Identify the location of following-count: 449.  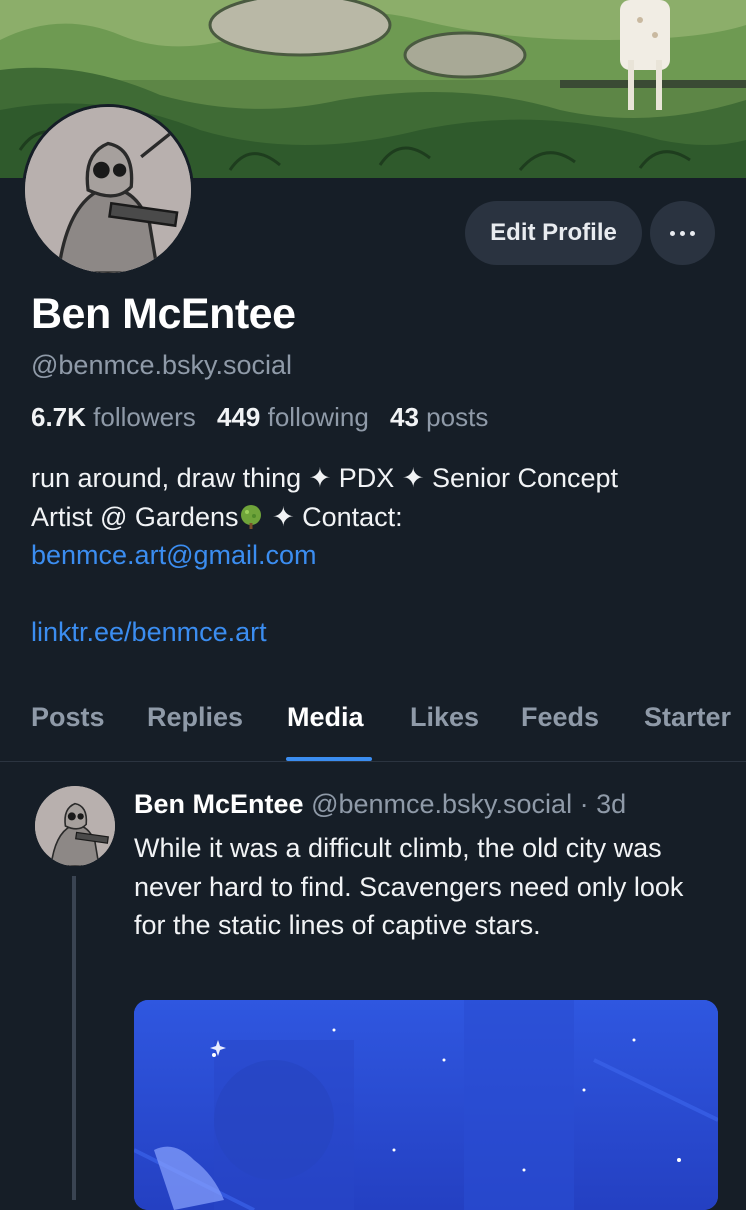
(238, 417).